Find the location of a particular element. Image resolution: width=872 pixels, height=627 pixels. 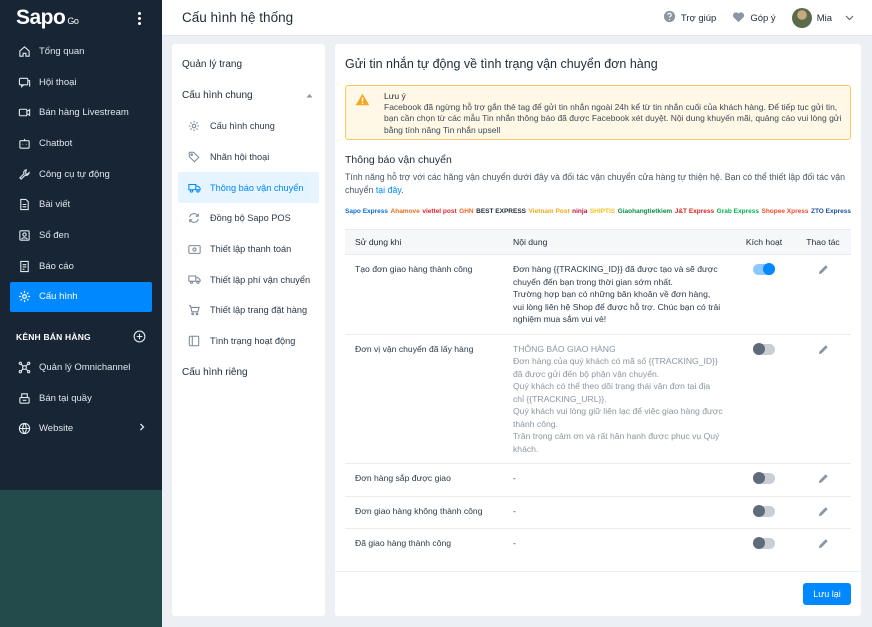

save-button: Lưu lại is located at coordinates (827, 594).